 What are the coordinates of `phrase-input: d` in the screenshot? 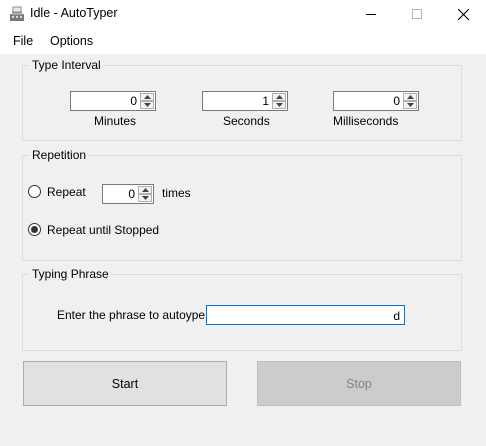 It's located at (305, 315).